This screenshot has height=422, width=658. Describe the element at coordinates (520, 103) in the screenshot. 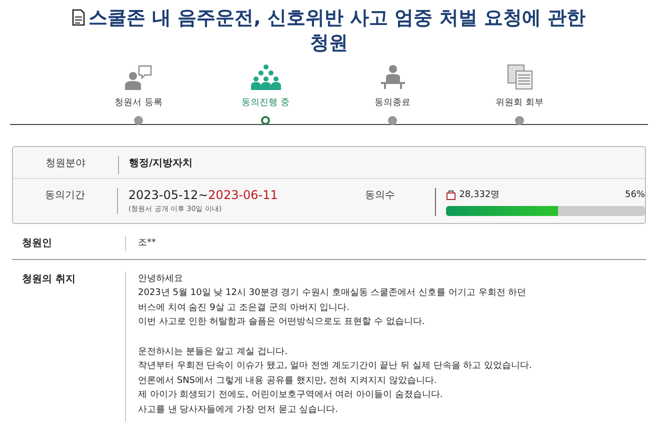

I see `step-label: 위원회 회부` at that location.